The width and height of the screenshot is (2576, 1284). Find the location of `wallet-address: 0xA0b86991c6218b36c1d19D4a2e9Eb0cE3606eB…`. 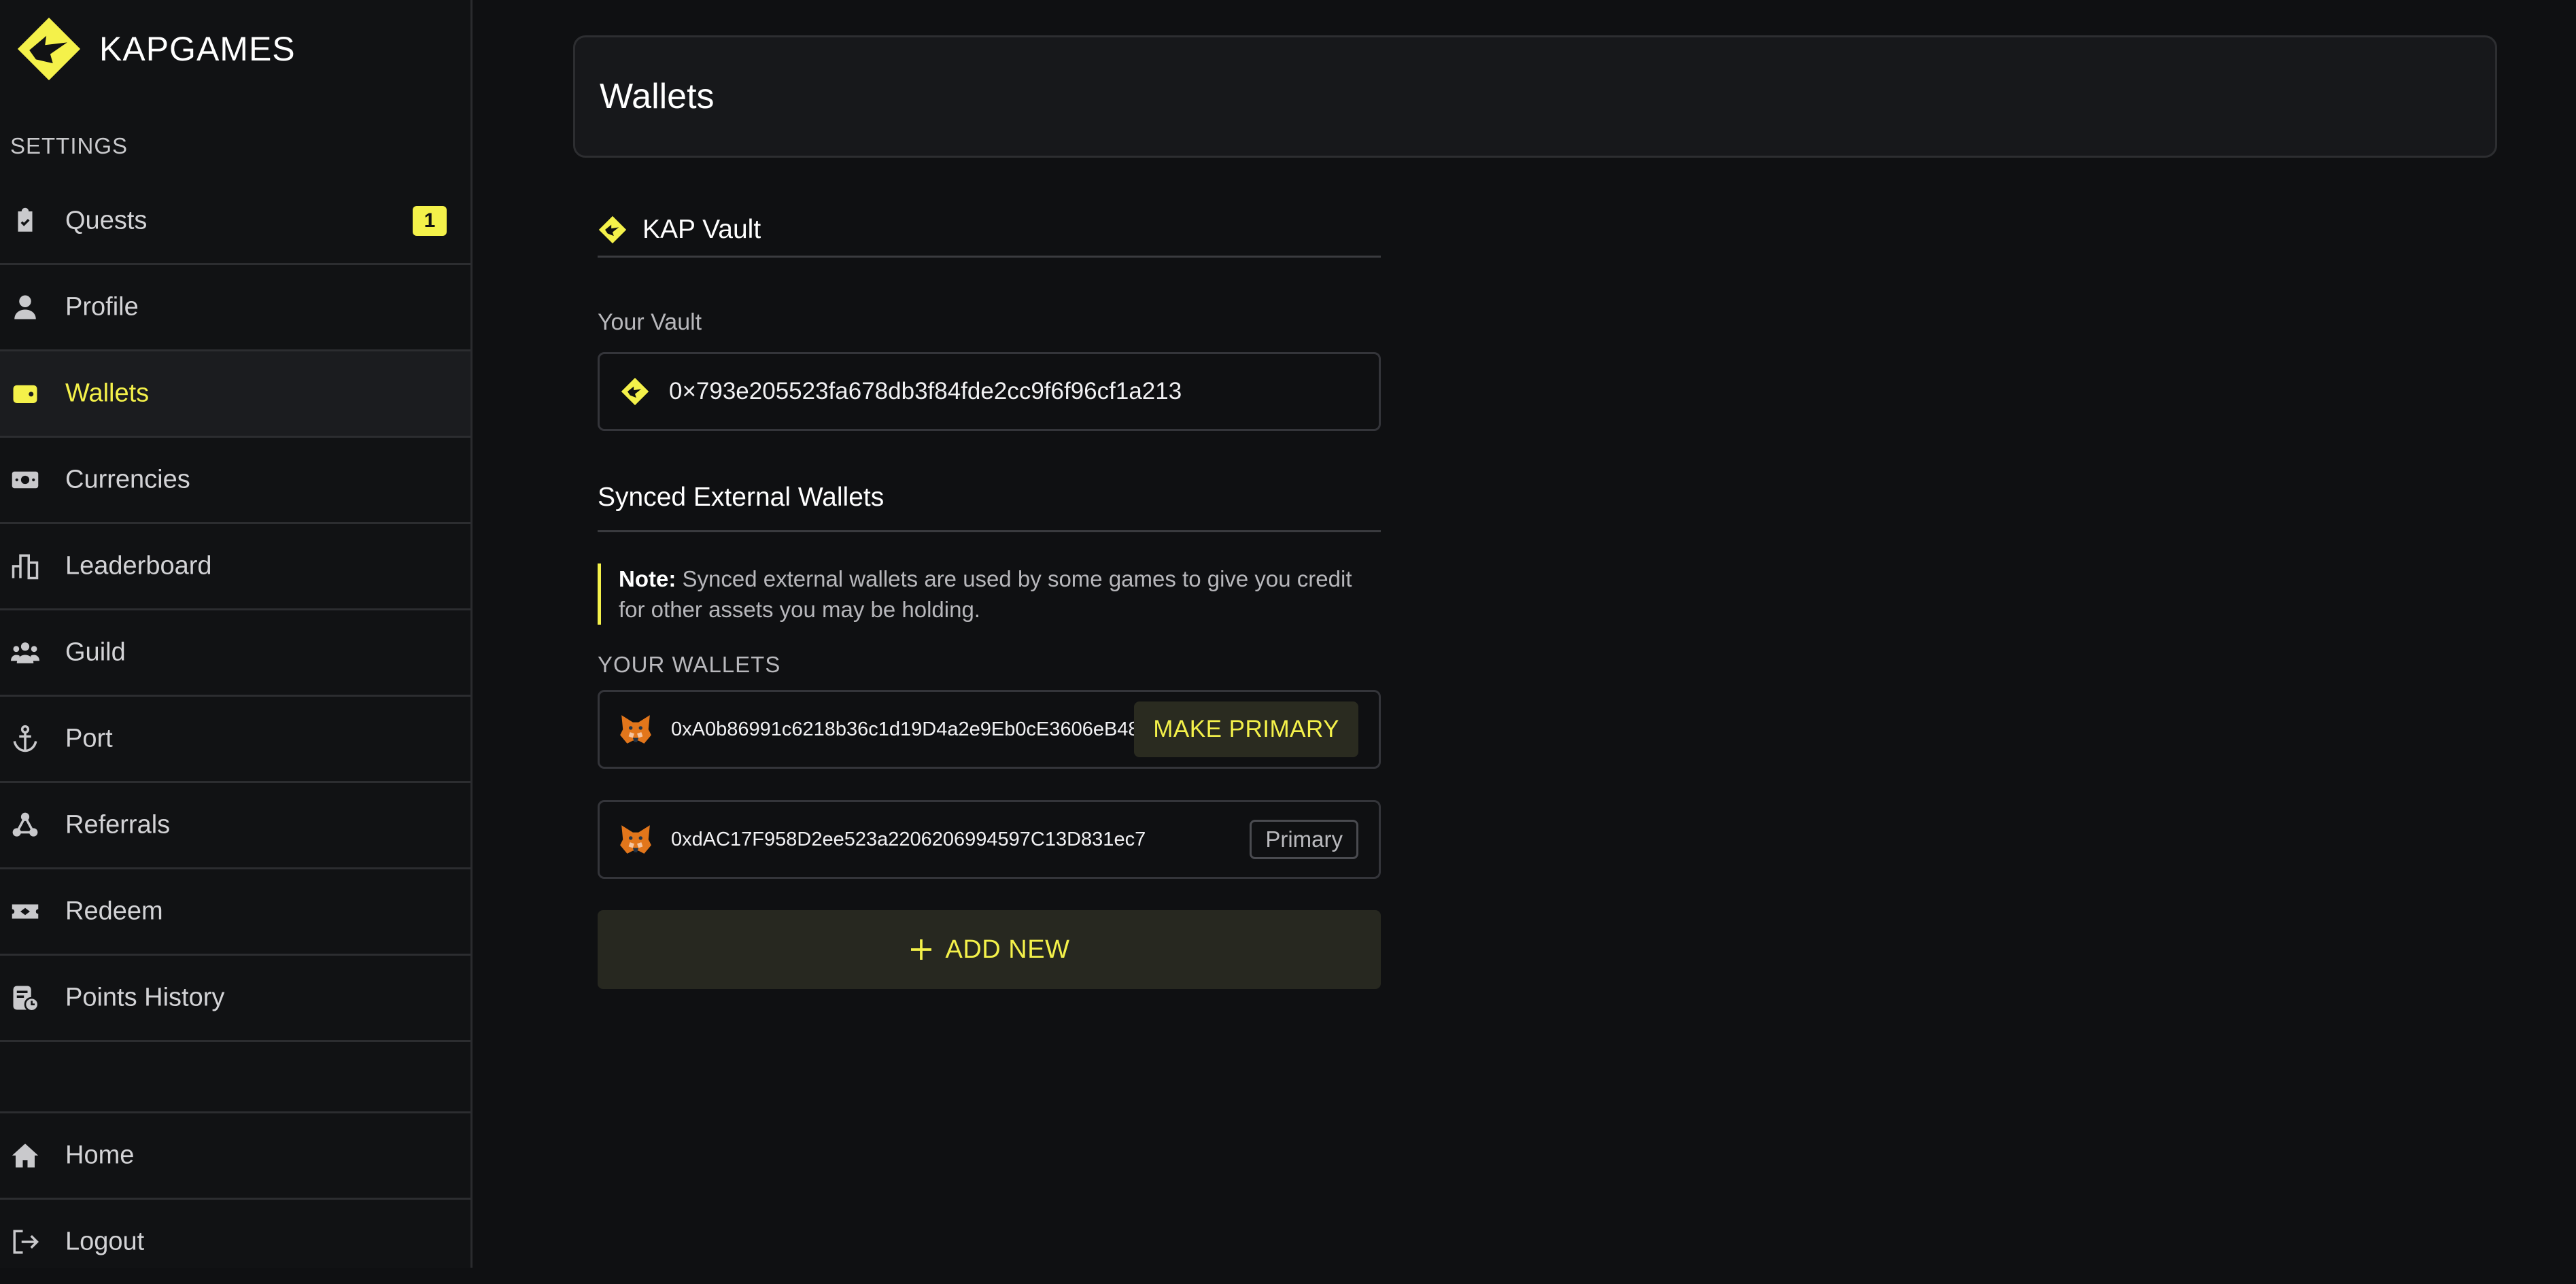

wallet-address: 0xA0b86991c6218b36c1d19D4a2e9Eb0cE3606eB… is located at coordinates (905, 729).